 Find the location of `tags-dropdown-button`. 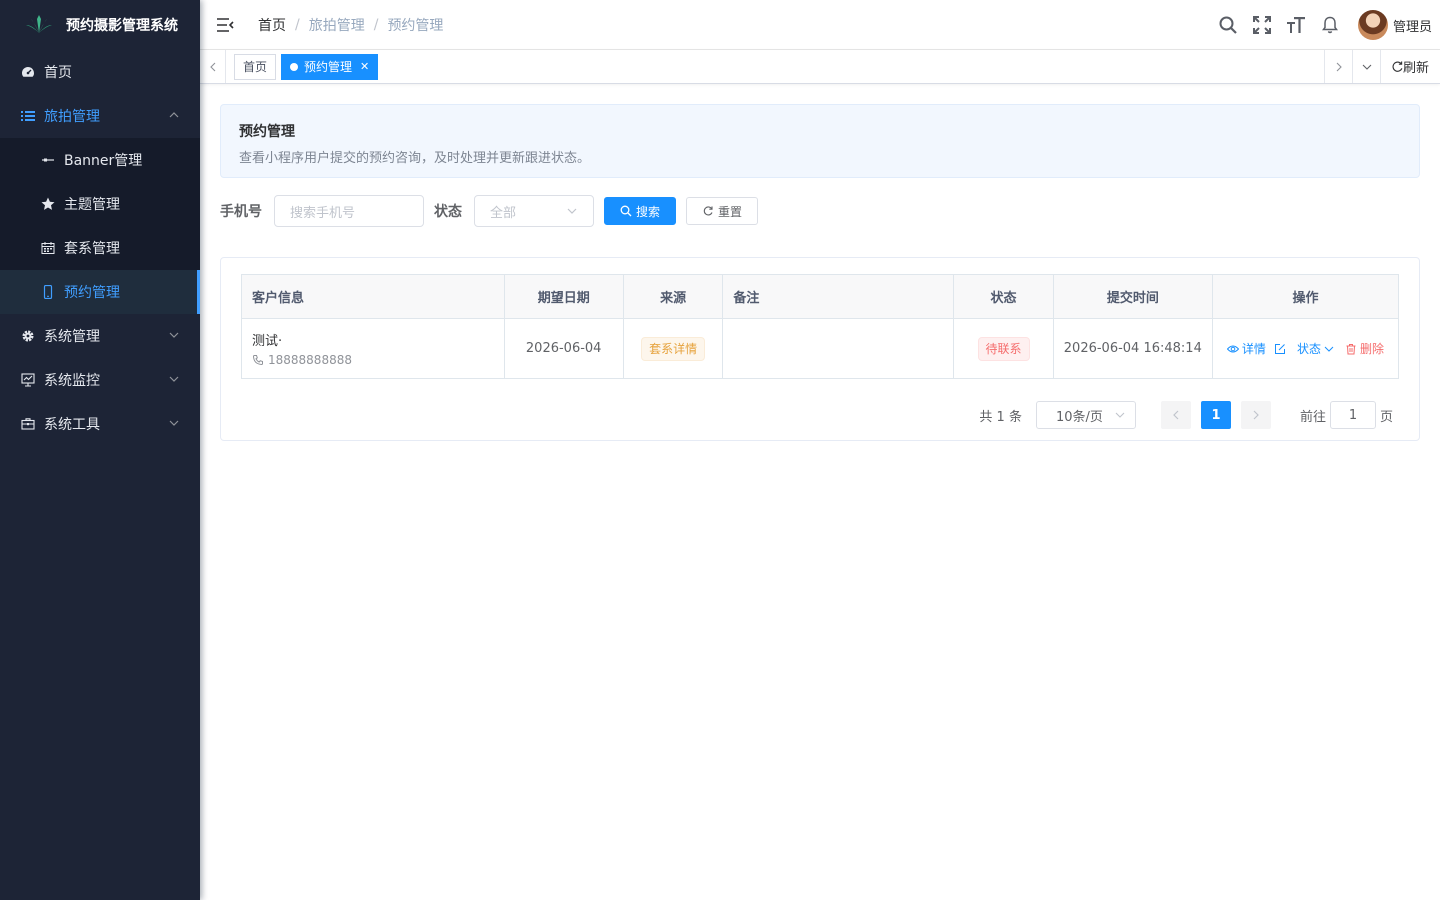

tags-dropdown-button is located at coordinates (1366, 66).